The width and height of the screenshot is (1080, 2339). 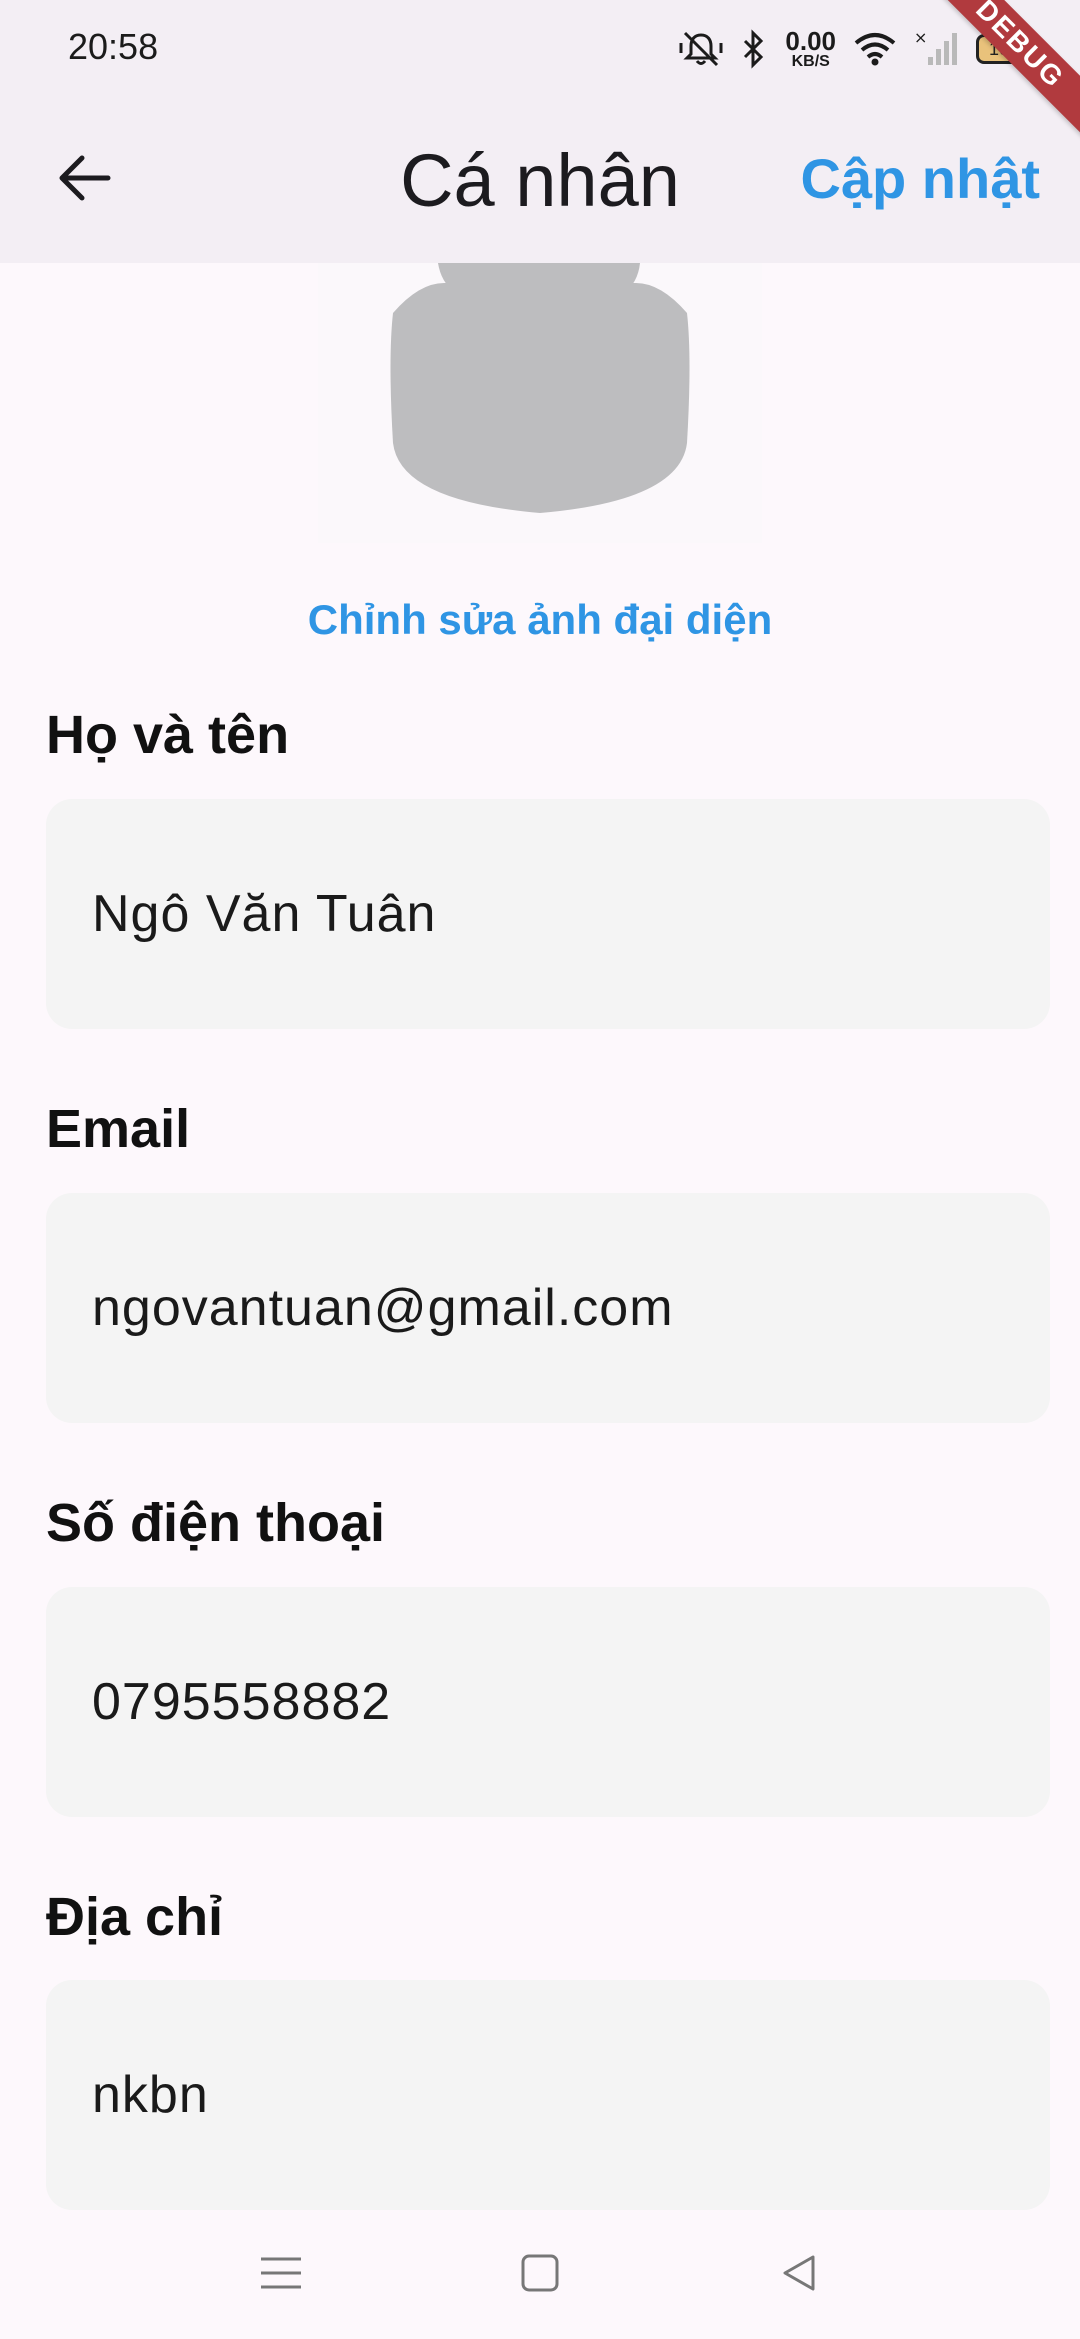 What do you see at coordinates (701, 49) in the screenshot?
I see `mute-bell-icon` at bounding box center [701, 49].